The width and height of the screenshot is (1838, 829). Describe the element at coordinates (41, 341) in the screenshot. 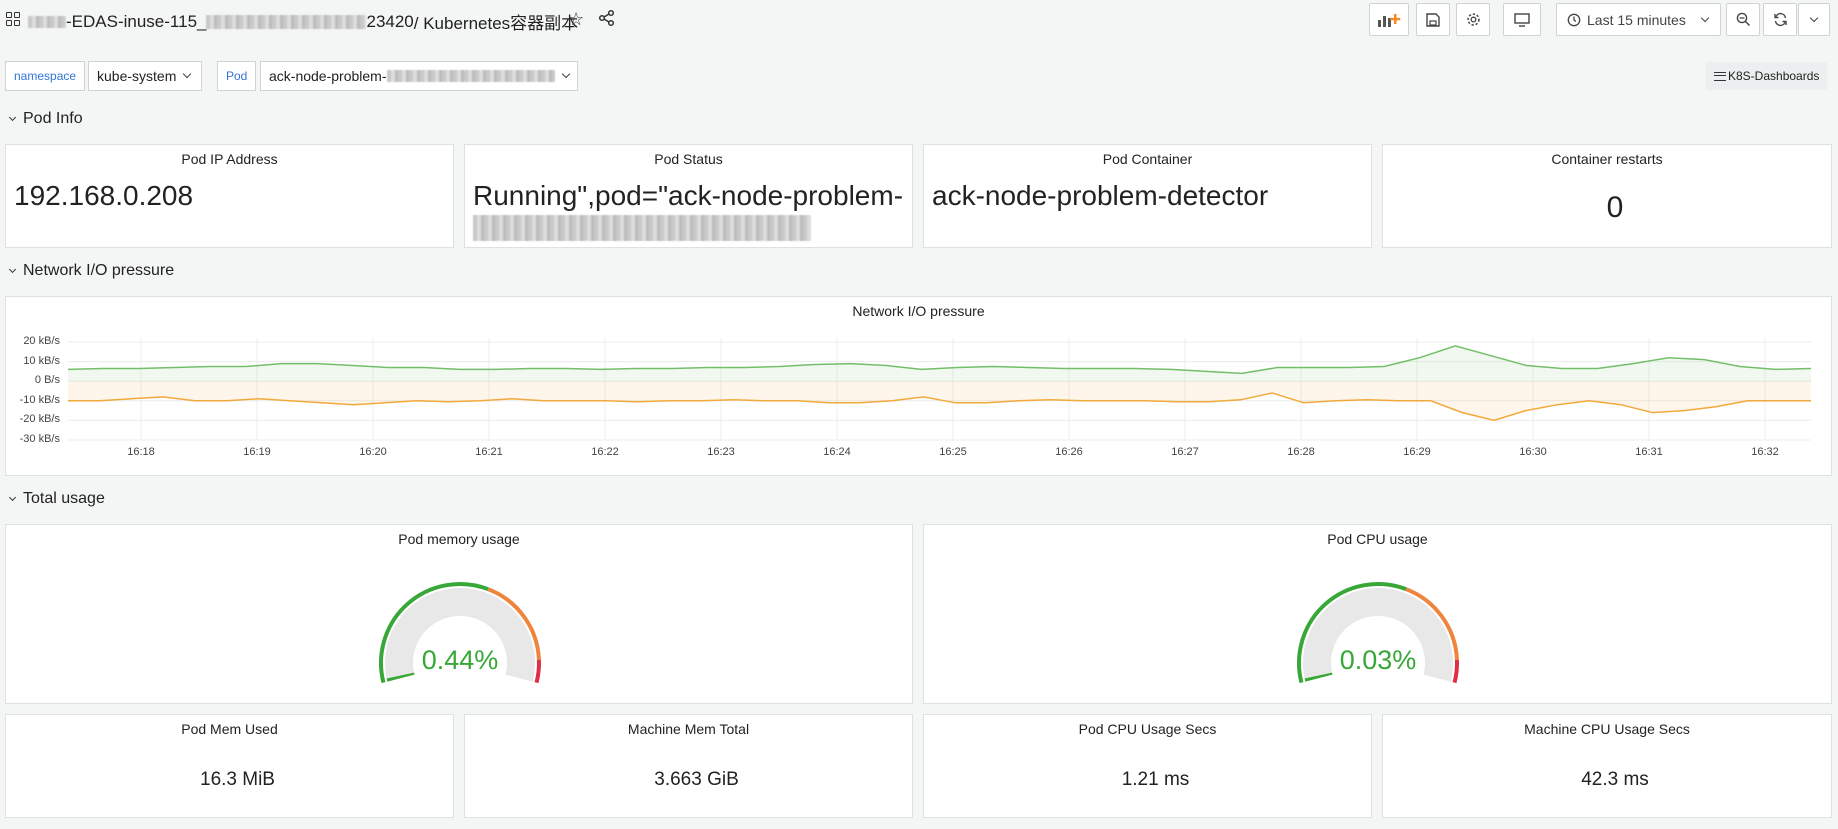

I see `y-tick-label: 20 kB/s` at that location.